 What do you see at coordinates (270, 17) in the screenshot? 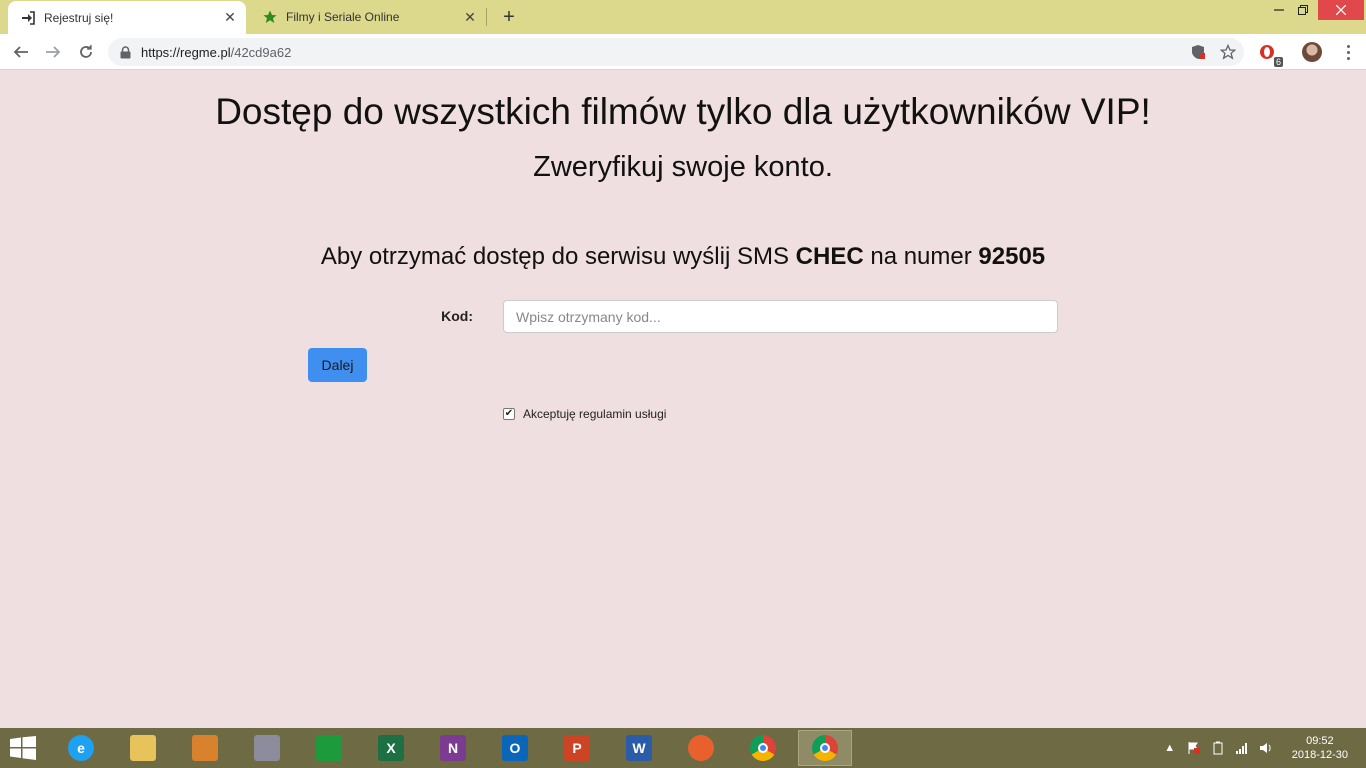
I see `star-icon` at bounding box center [270, 17].